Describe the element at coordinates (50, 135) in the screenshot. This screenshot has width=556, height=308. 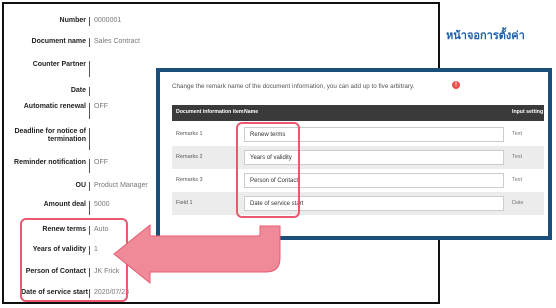
I see `record-field-label: Deadline for notice of termination` at that location.